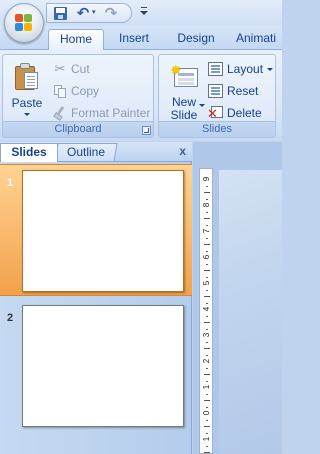 Image resolution: width=320 pixels, height=454 pixels. I want to click on new-slide-icon: ✸, so click(184, 76).